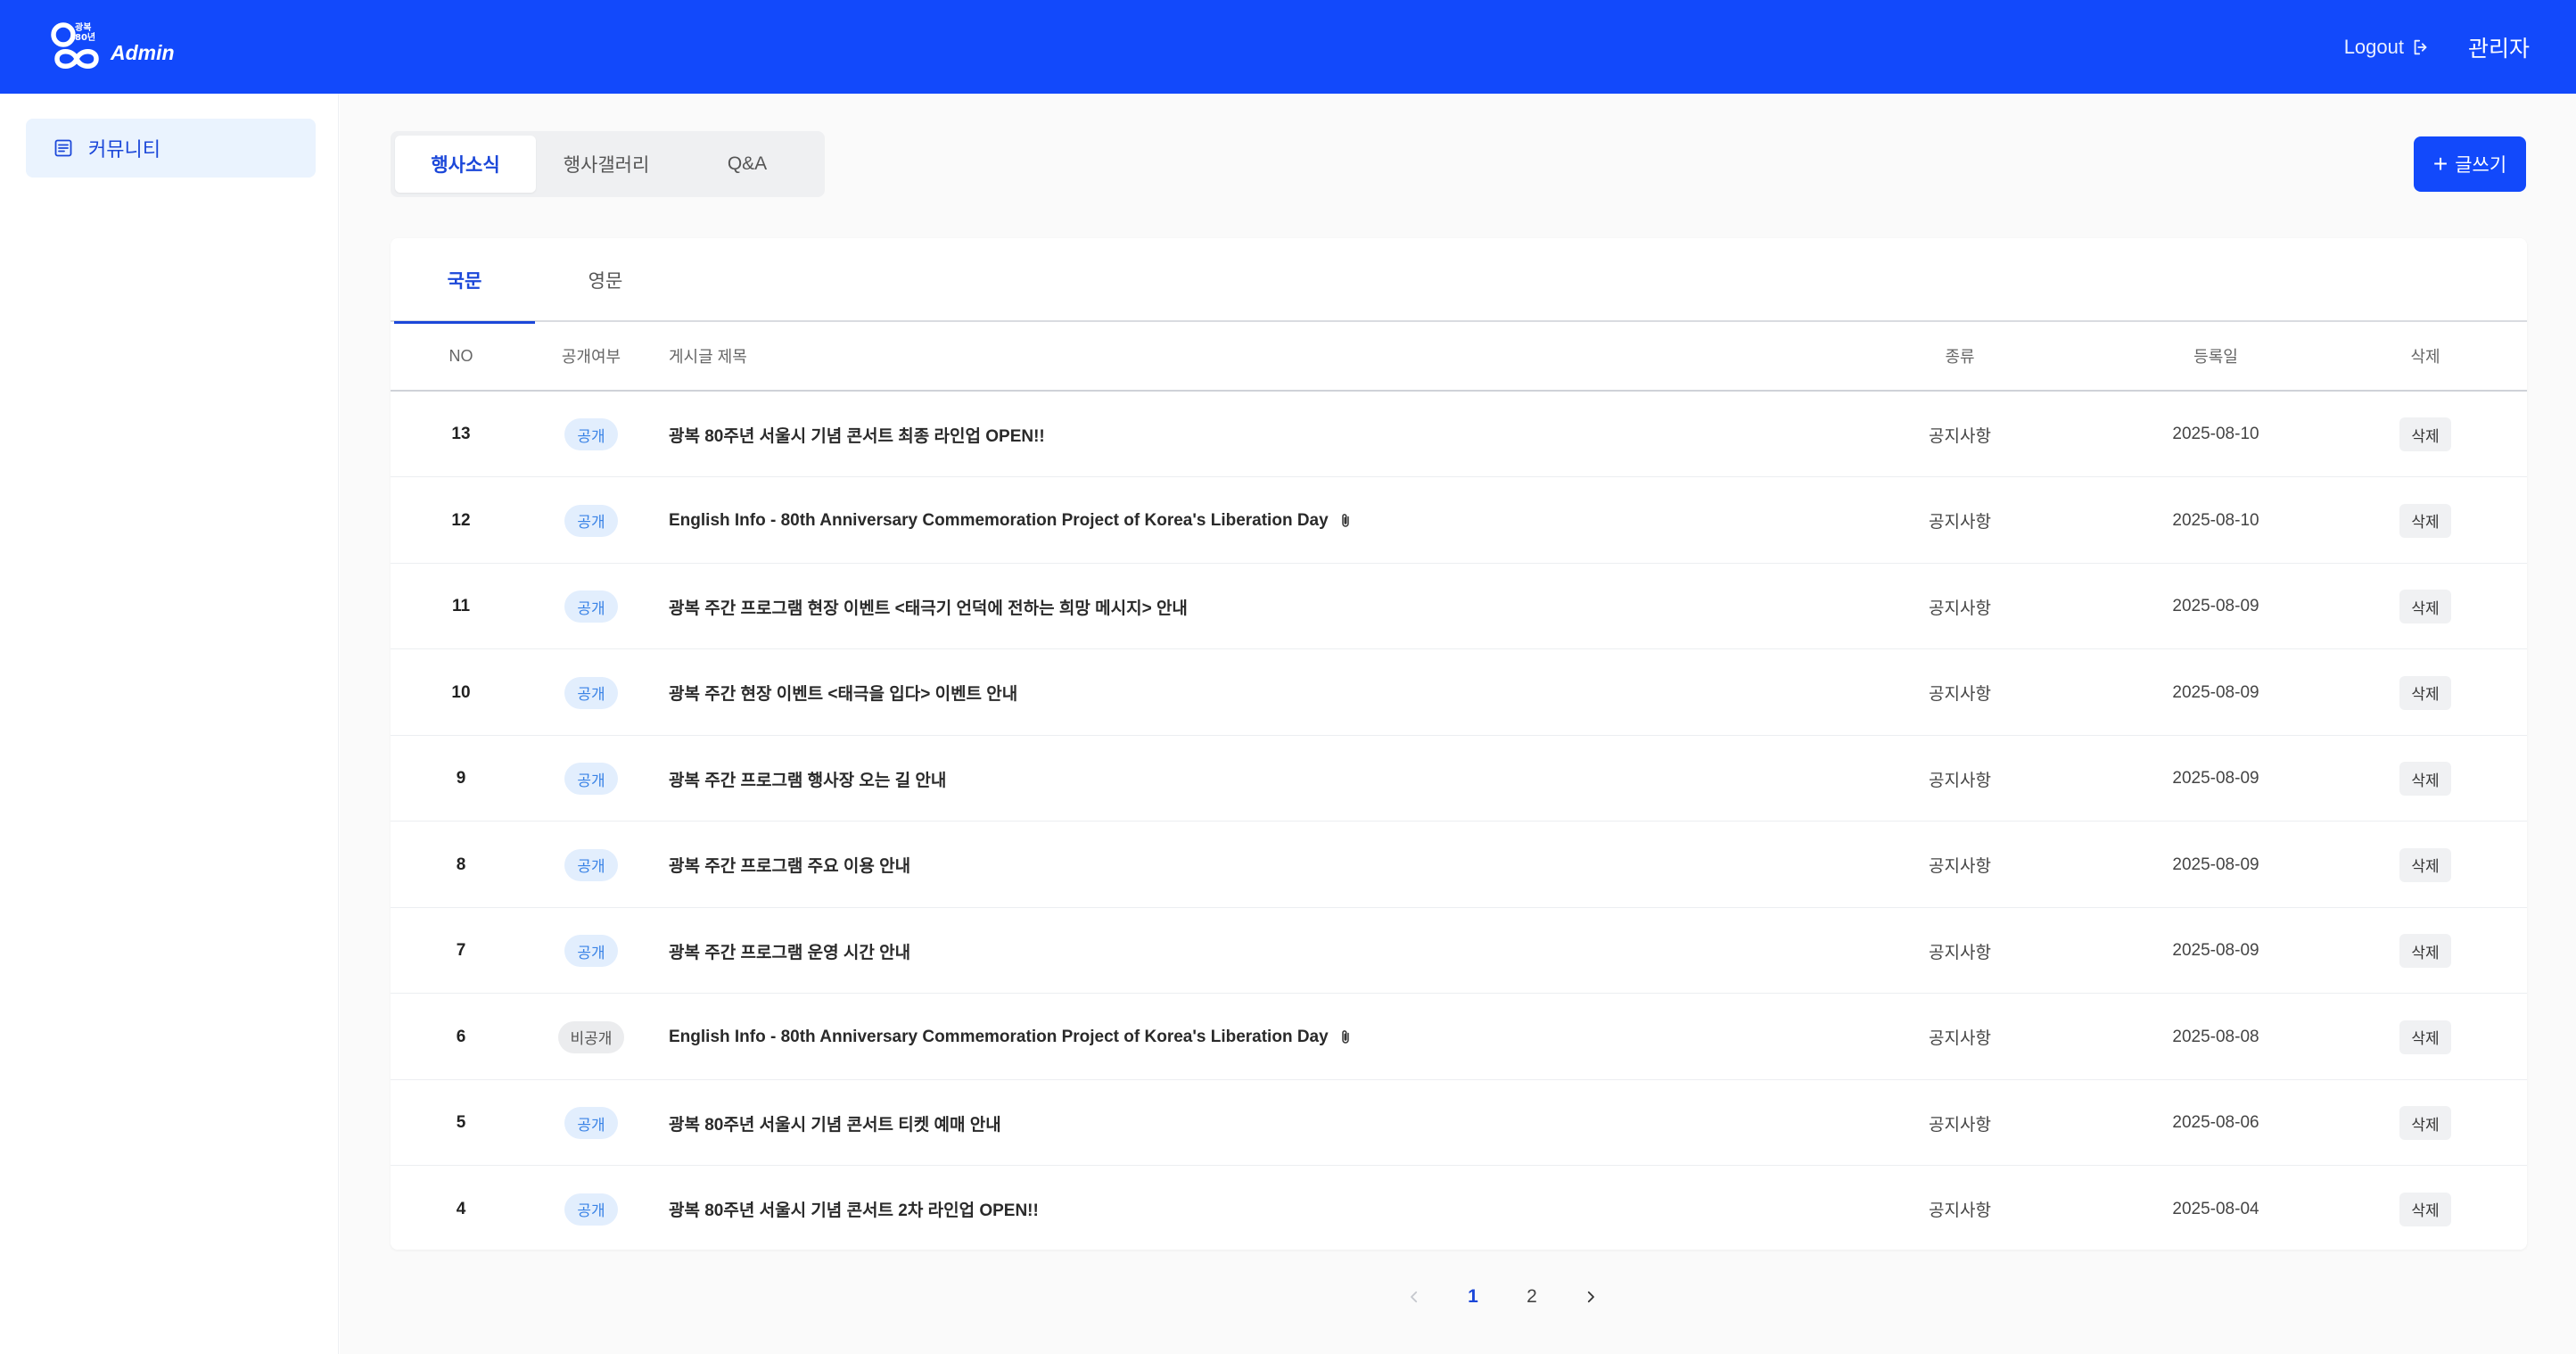 The width and height of the screenshot is (2576, 1354). What do you see at coordinates (1248, 1123) in the screenshot?
I see `post-title-cell: 광복 80주년 서울시 기념 콘서트 티켓 예매 안내` at bounding box center [1248, 1123].